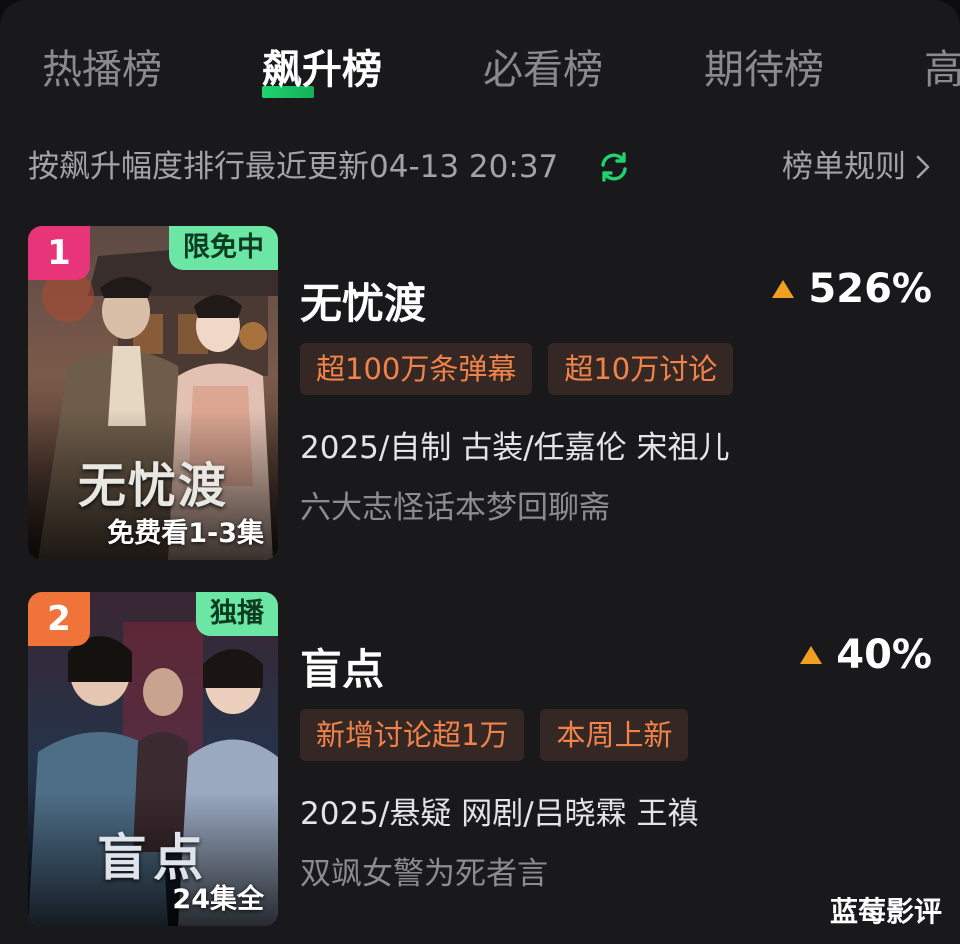  What do you see at coordinates (59, 253) in the screenshot?
I see `rank-number: 1` at bounding box center [59, 253].